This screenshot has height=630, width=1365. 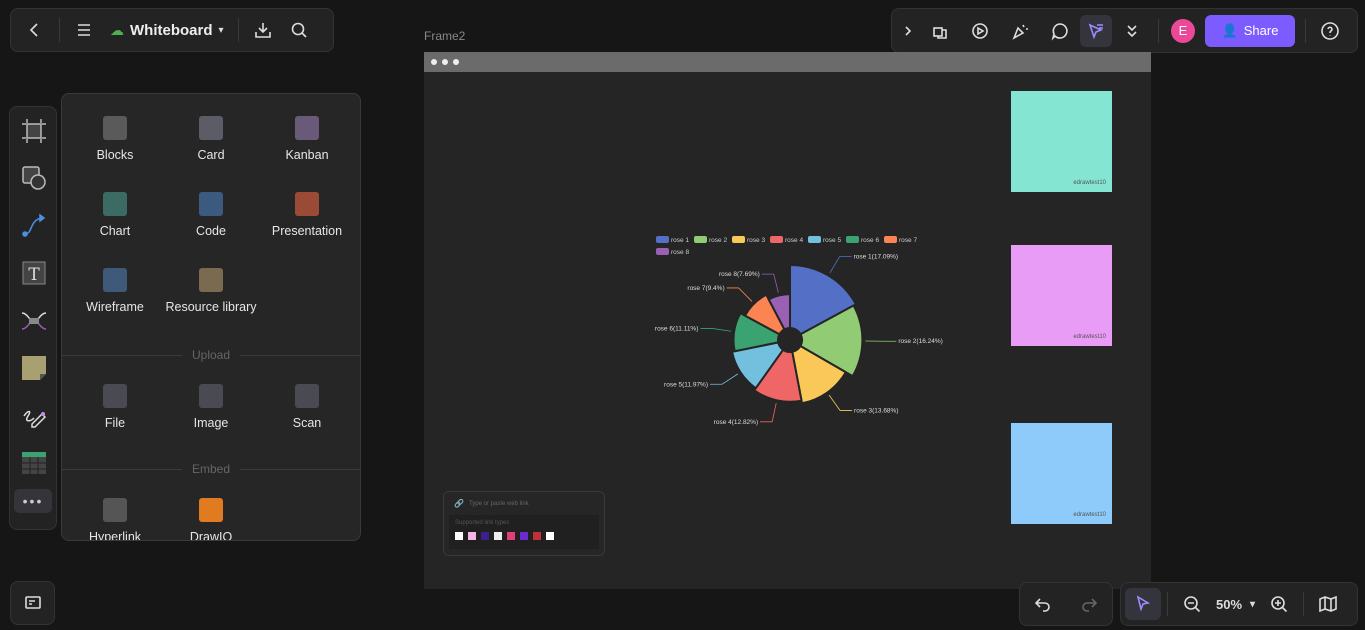 What do you see at coordinates (211, 414) in the screenshot?
I see `insert-item-image: Image` at bounding box center [211, 414].